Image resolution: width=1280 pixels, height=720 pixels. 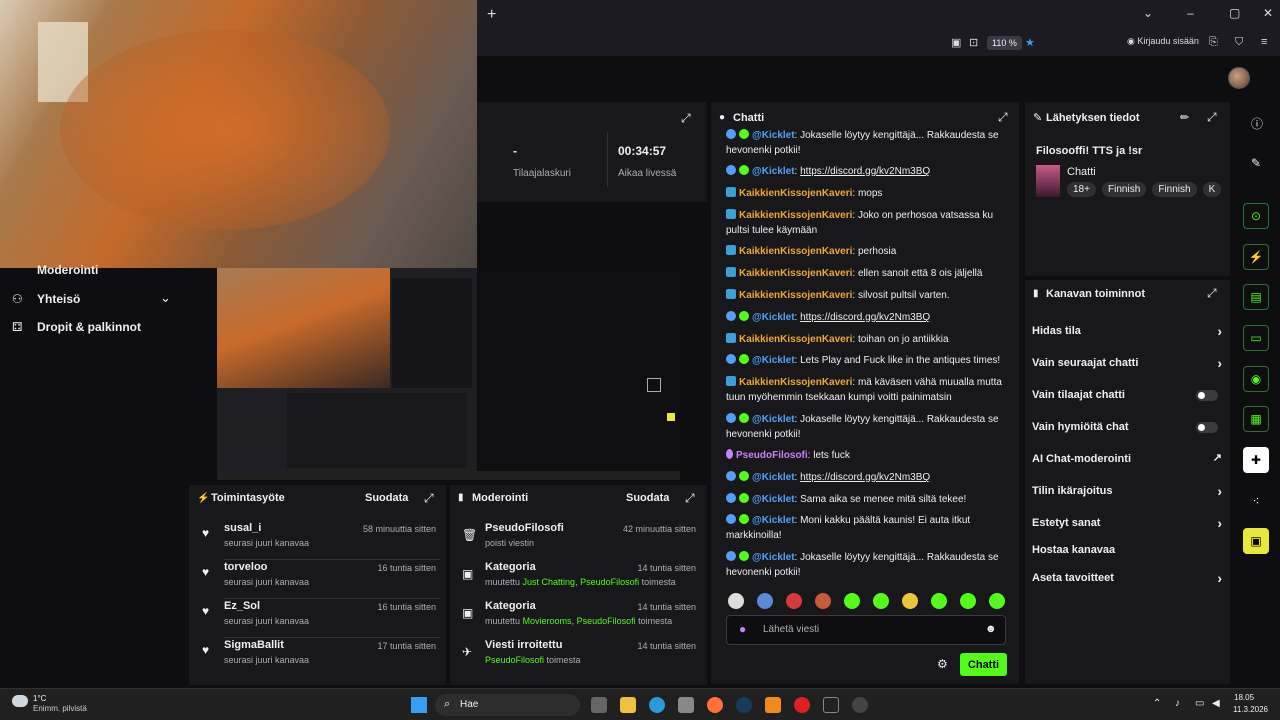 I want to click on volume-icon: ◀, so click(x=1216, y=703).